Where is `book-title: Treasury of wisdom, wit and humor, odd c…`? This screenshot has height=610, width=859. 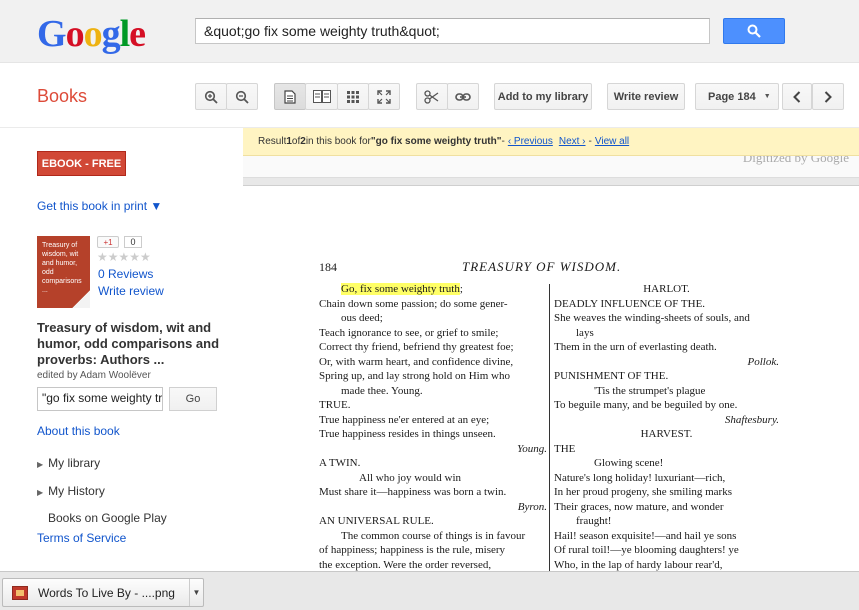 book-title: Treasury of wisdom, wit and humor, odd c… is located at coordinates (128, 343).